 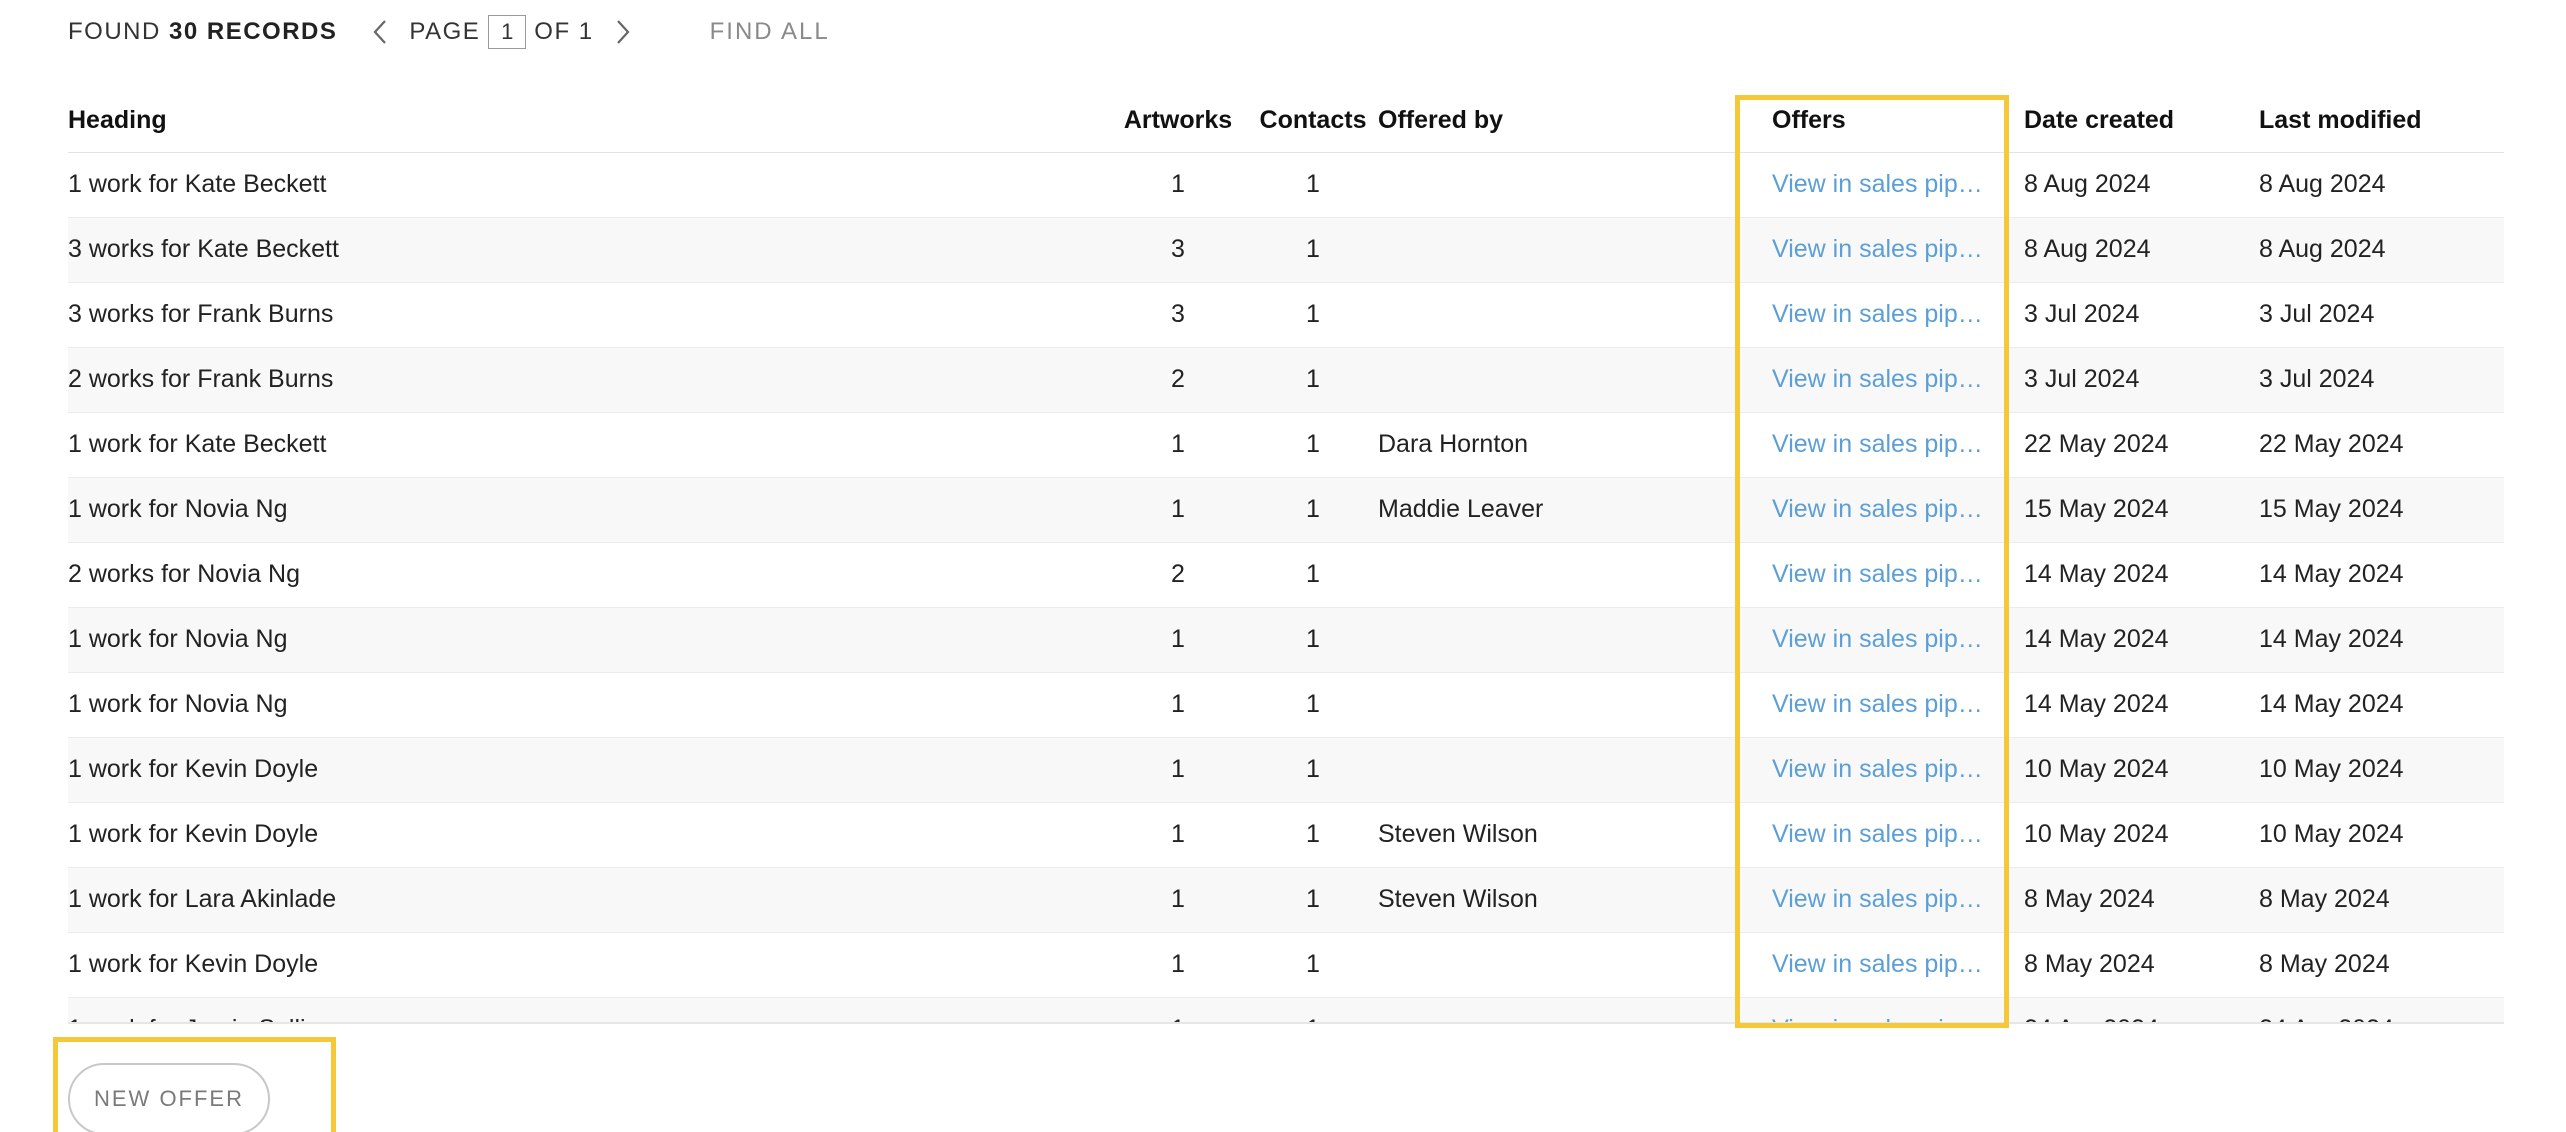 I want to click on column-header-date-created: Date created, so click(x=2136, y=121).